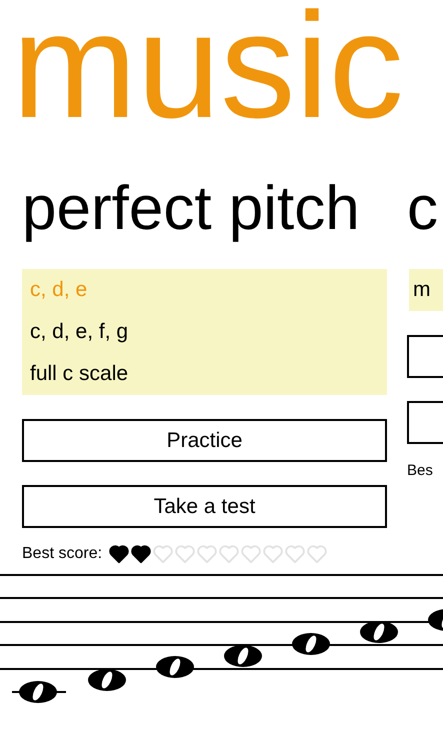 The image size is (443, 738). Describe the element at coordinates (62, 554) in the screenshot. I see `best-score-label: Best score:` at that location.